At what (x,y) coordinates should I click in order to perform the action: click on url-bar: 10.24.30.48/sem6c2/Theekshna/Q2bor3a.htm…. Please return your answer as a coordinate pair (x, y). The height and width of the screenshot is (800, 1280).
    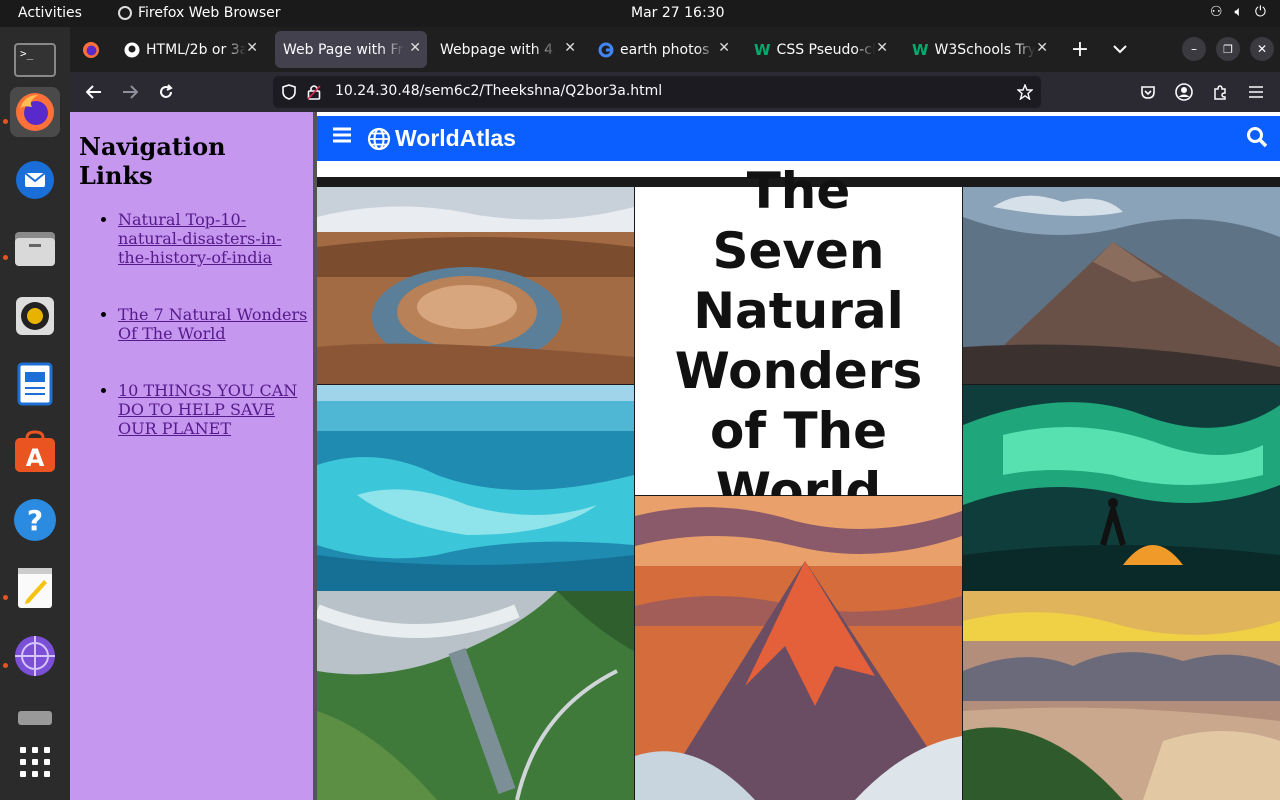
    Looking at the image, I should click on (657, 92).